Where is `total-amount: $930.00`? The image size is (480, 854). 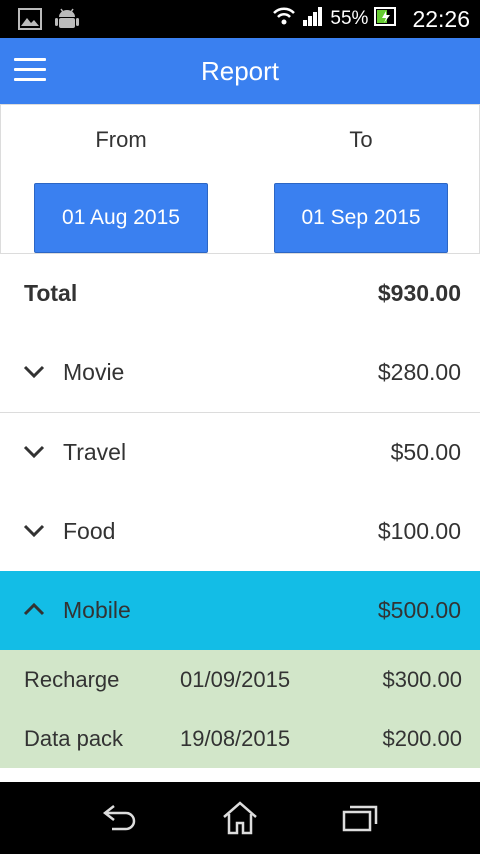
total-amount: $930.00 is located at coordinates (419, 293).